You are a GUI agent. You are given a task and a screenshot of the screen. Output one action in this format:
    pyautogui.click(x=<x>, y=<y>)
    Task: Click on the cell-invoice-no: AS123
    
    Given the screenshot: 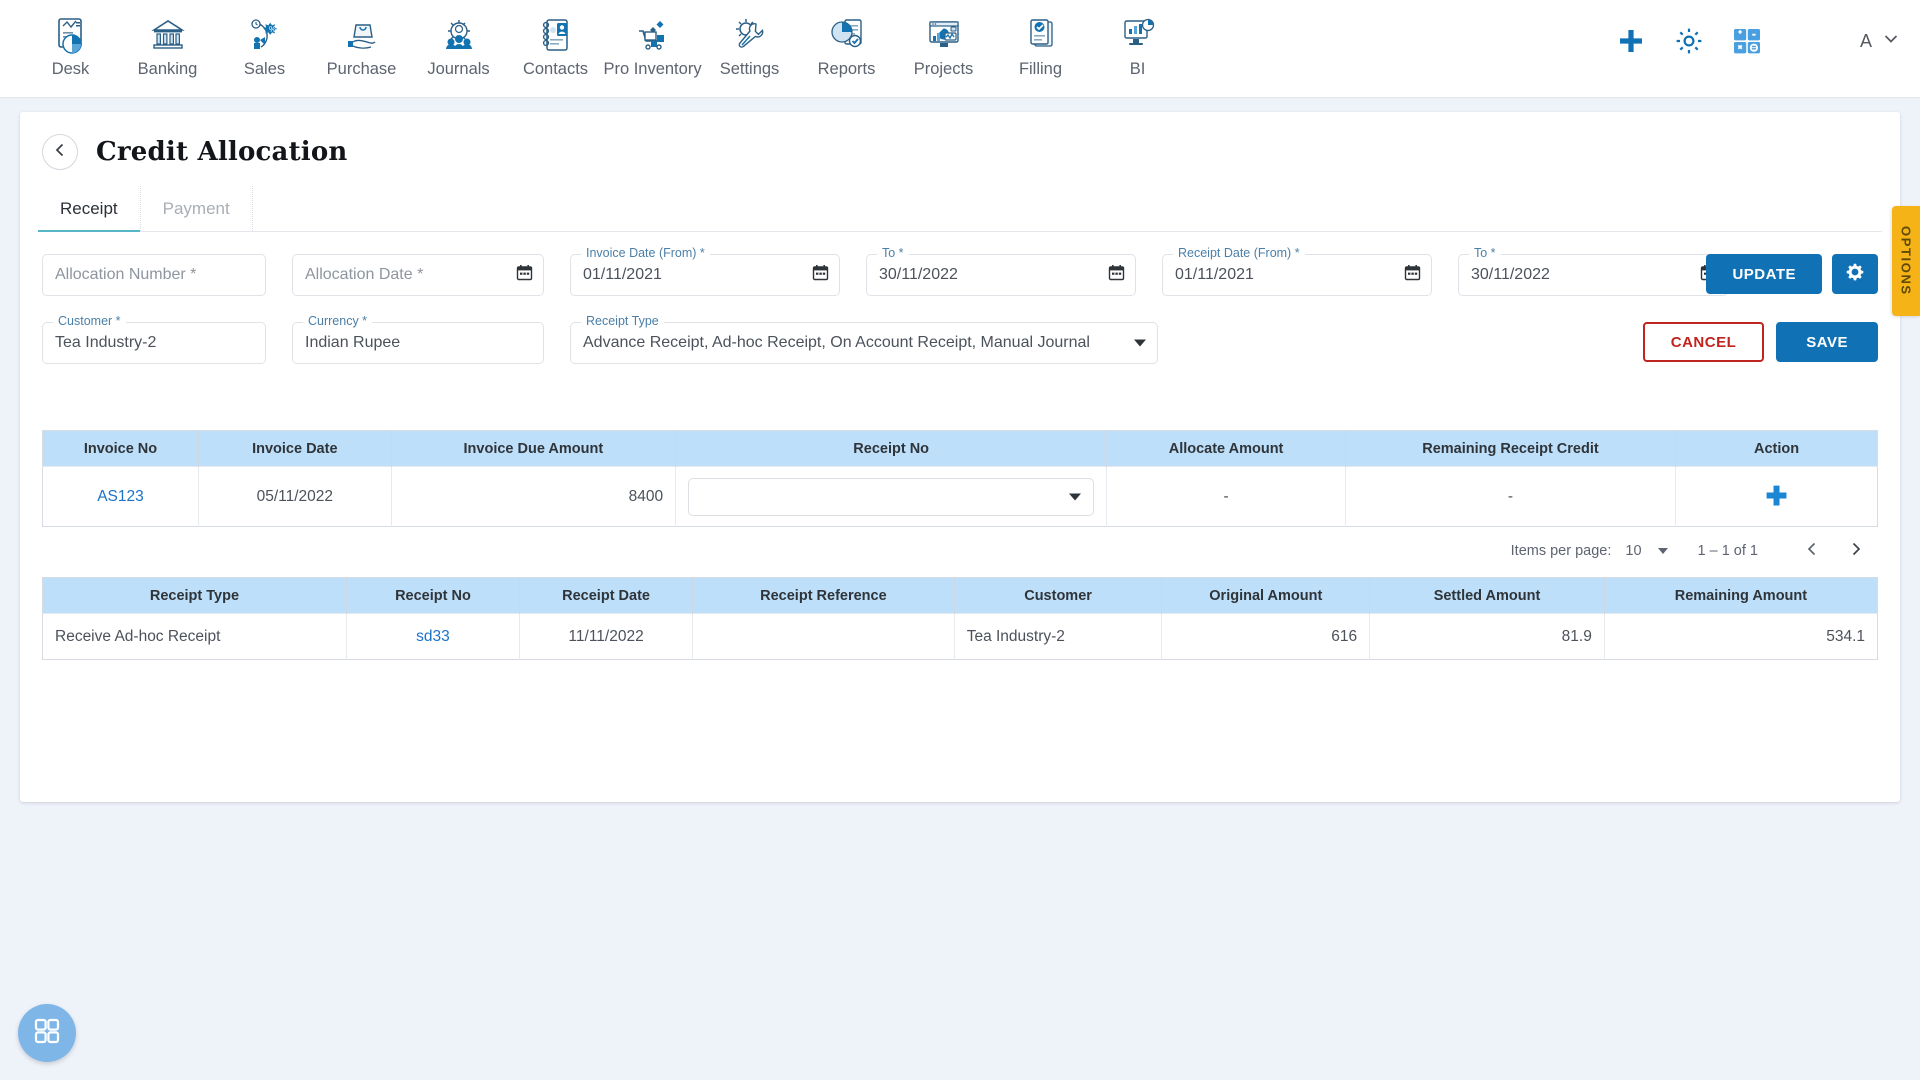 What is the action you would take?
    pyautogui.click(x=120, y=496)
    